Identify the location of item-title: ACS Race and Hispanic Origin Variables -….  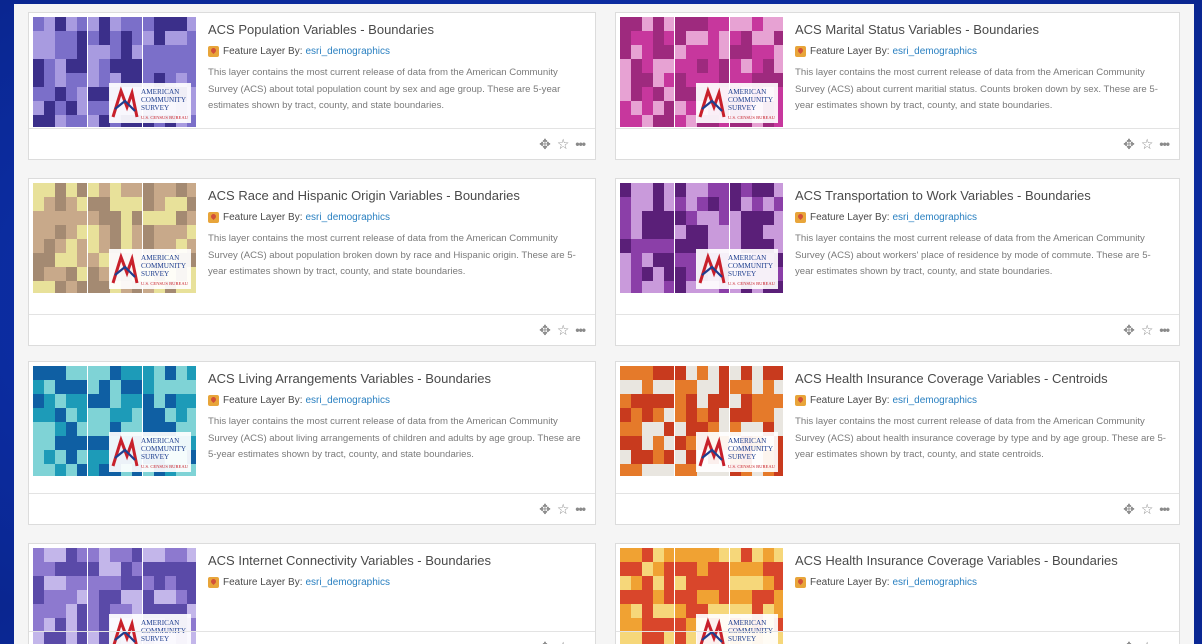
(396, 195).